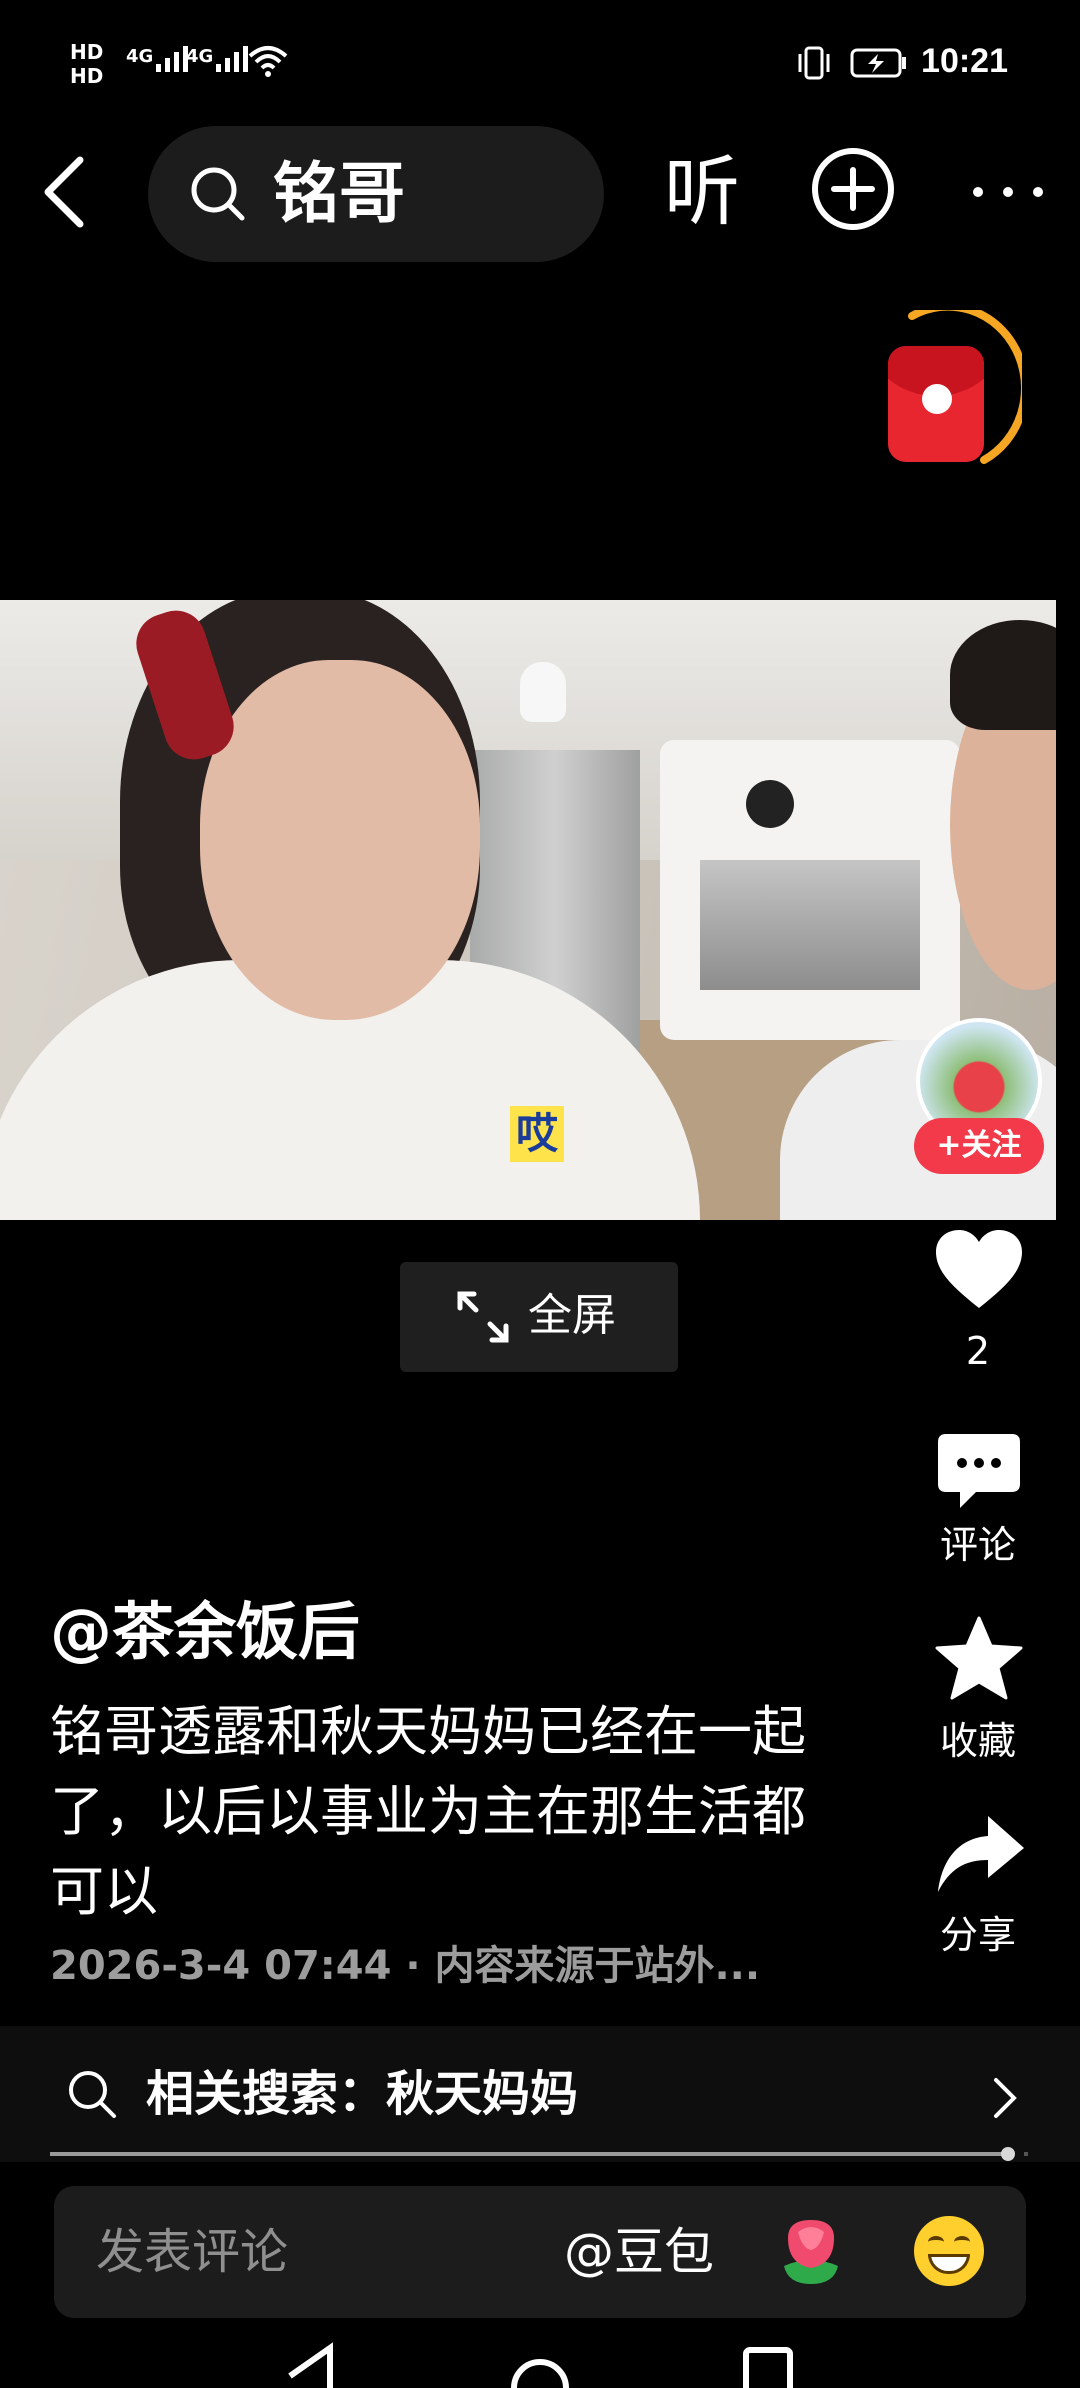  What do you see at coordinates (537, 1134) in the screenshot?
I see `video-subtitle: 哎` at bounding box center [537, 1134].